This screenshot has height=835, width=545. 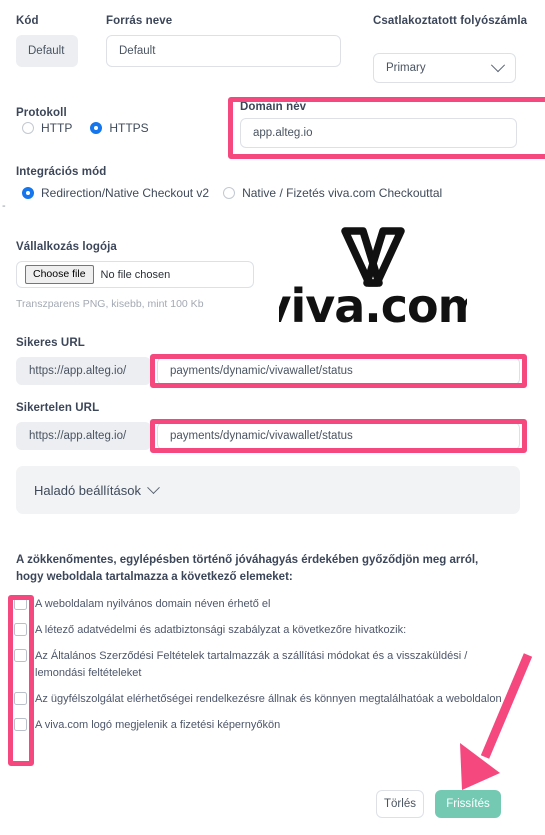 I want to click on success-url-input: payments/dynamic/vivawallet/status, so click(x=338, y=371).